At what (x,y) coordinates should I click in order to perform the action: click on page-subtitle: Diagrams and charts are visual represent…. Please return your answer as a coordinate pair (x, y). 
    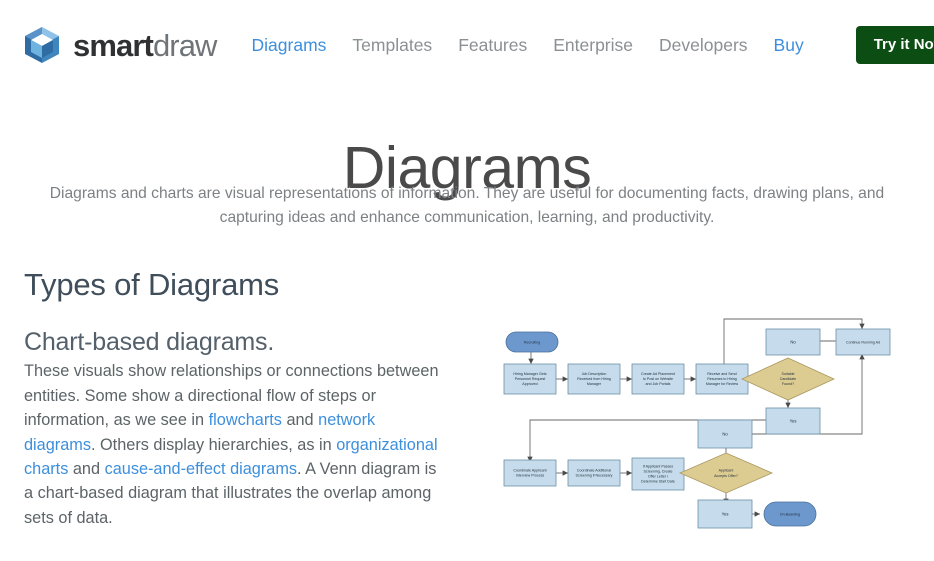
    Looking at the image, I should click on (467, 205).